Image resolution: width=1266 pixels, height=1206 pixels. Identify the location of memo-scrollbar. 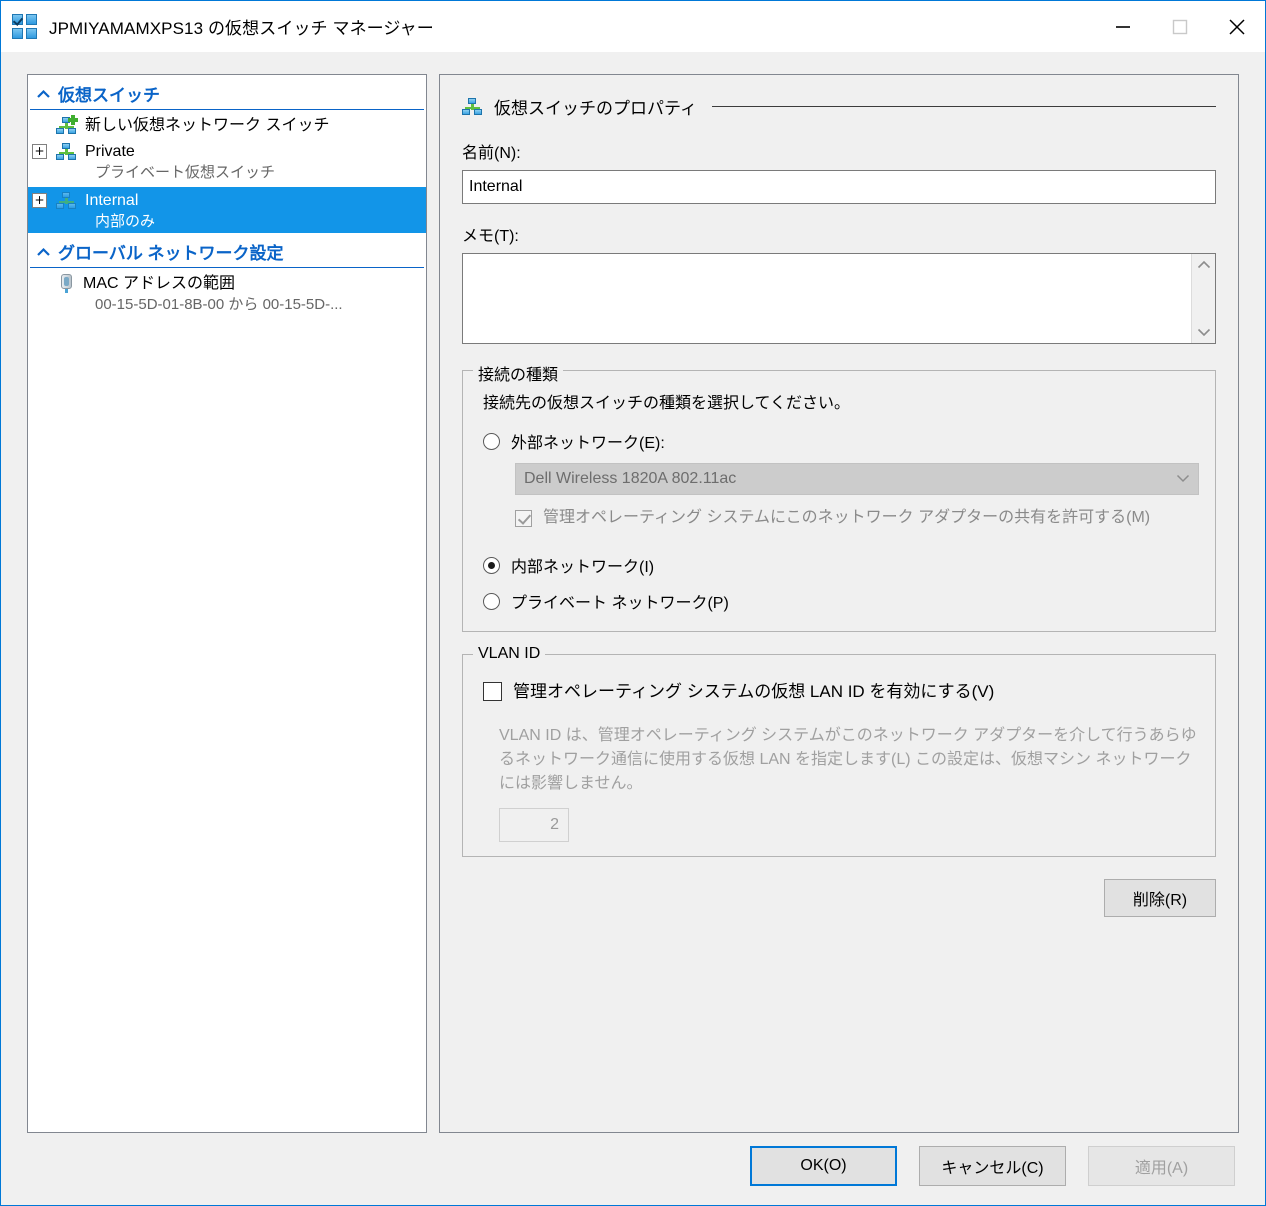
(1203, 298).